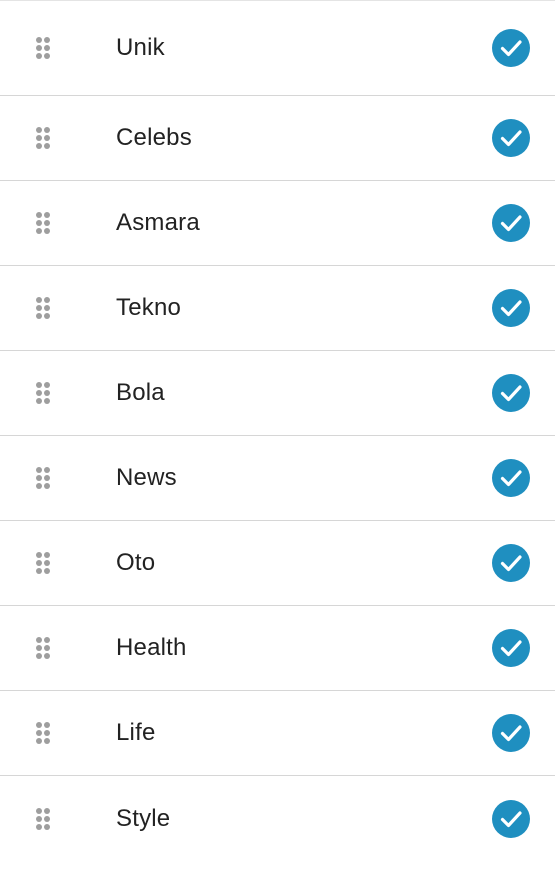 The image size is (555, 869). Describe the element at coordinates (277, 138) in the screenshot. I see `category-row: Celebs` at that location.